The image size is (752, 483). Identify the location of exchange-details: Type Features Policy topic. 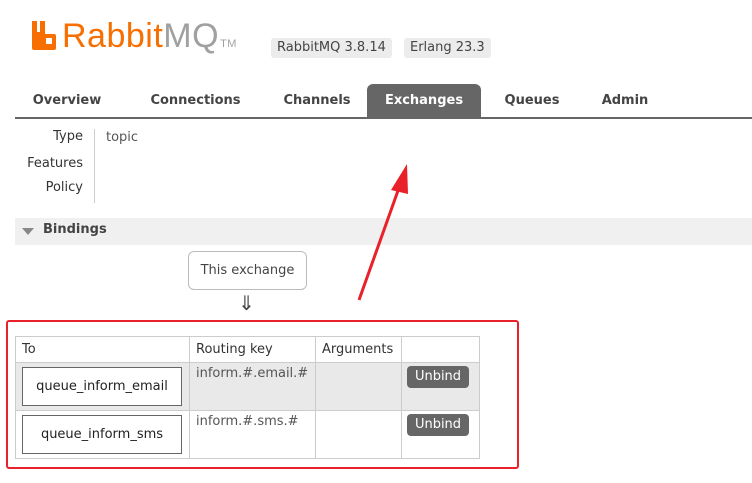
(165, 165).